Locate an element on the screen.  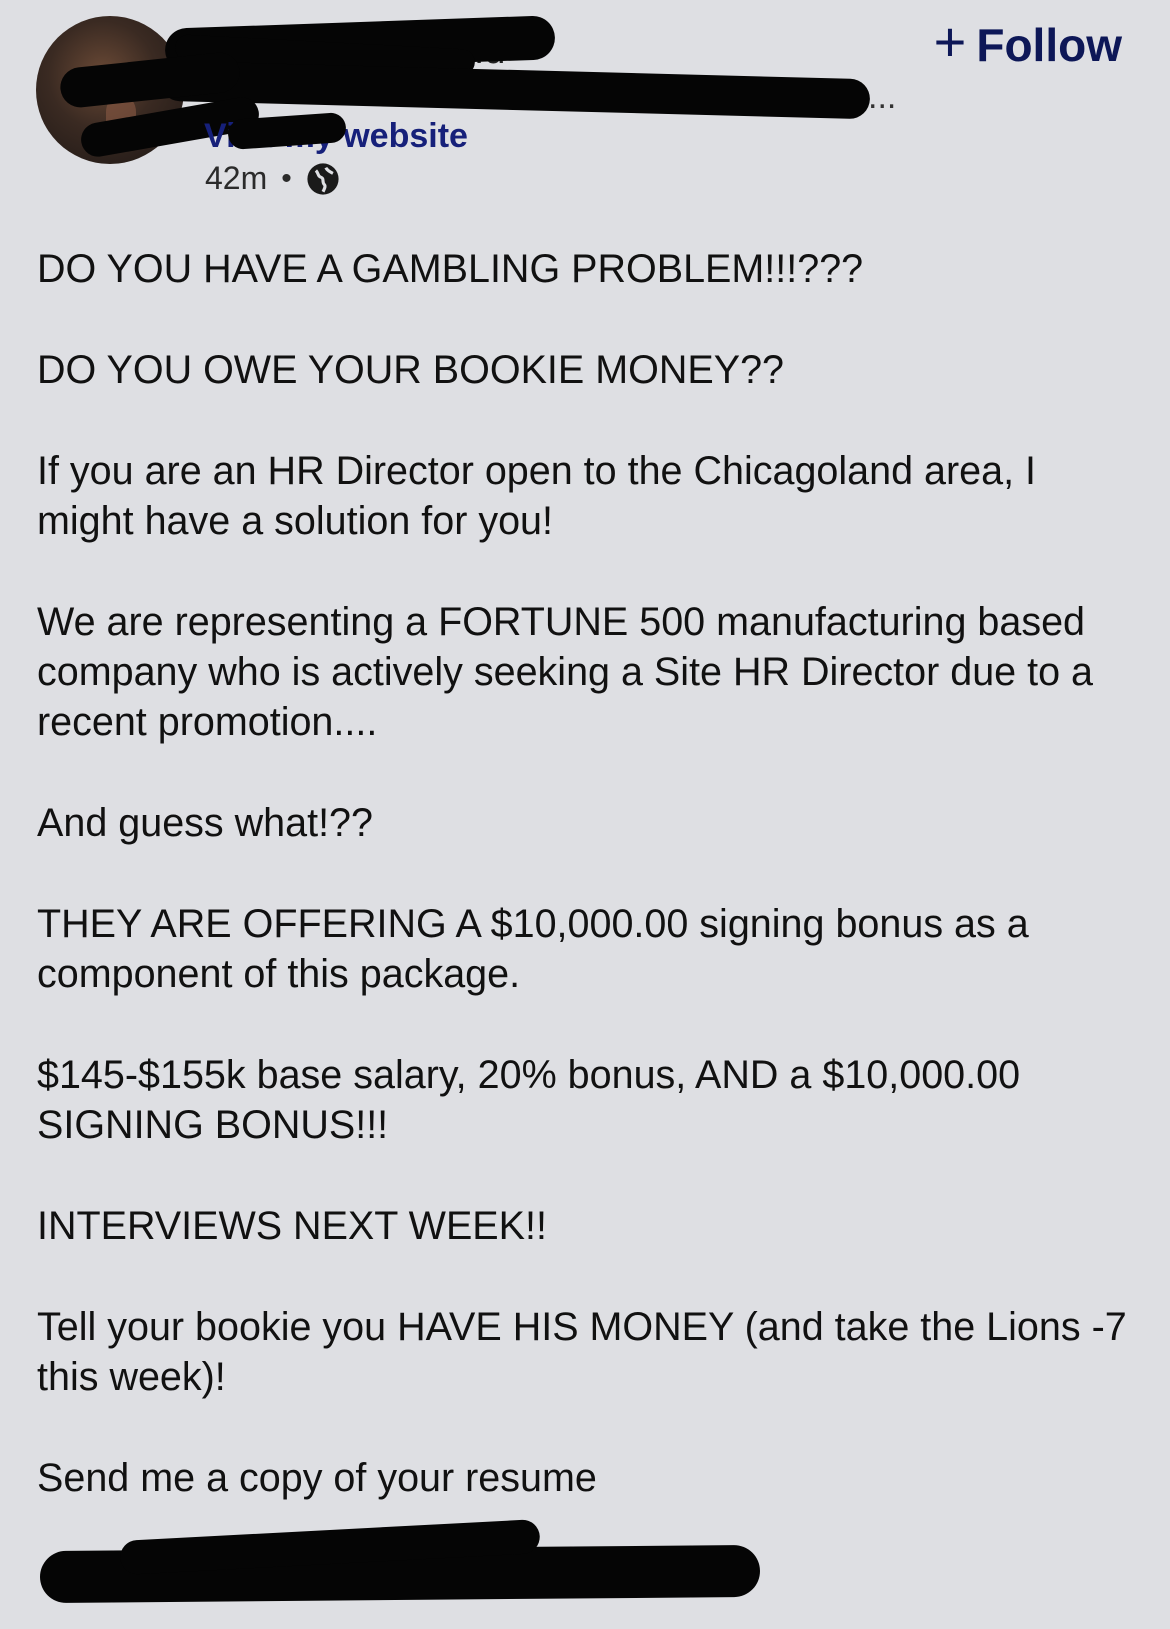
follow-button: + Follow is located at coordinates (1028, 43).